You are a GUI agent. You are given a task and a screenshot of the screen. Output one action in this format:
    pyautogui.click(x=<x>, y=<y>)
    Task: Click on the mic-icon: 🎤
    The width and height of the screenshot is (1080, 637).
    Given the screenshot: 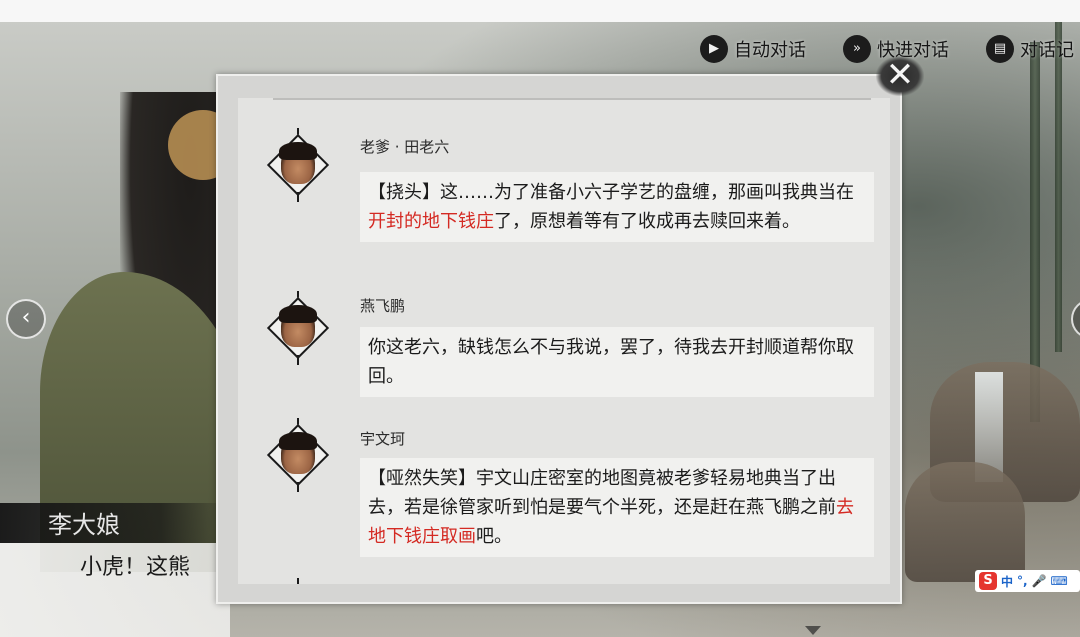 What is the action you would take?
    pyautogui.click(x=1039, y=581)
    